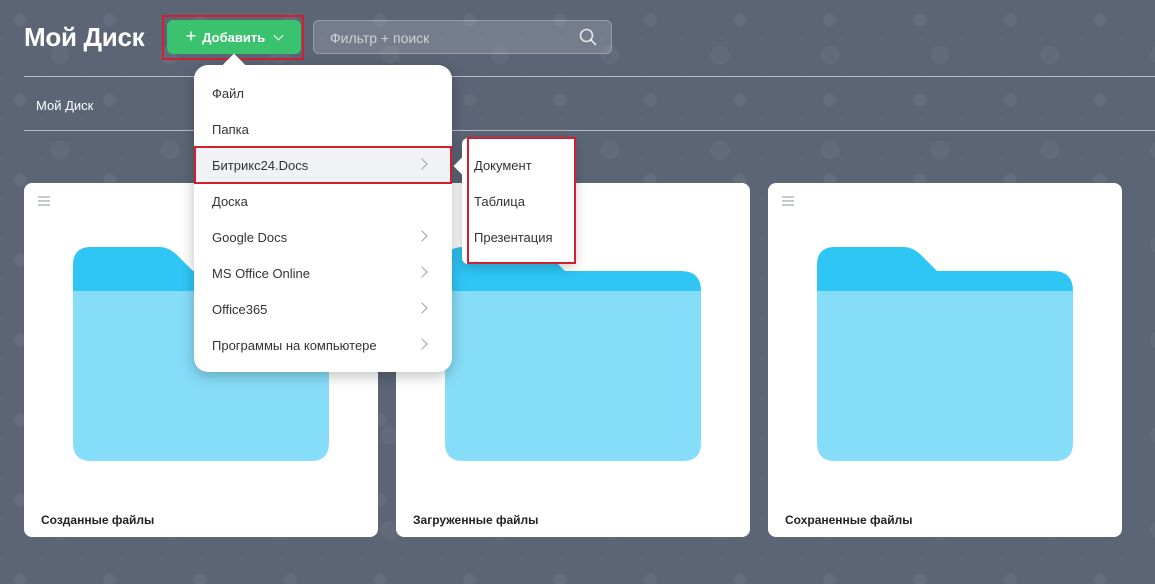 This screenshot has height=584, width=1155. Describe the element at coordinates (323, 309) in the screenshot. I see `menu-item-office365: Office365` at that location.